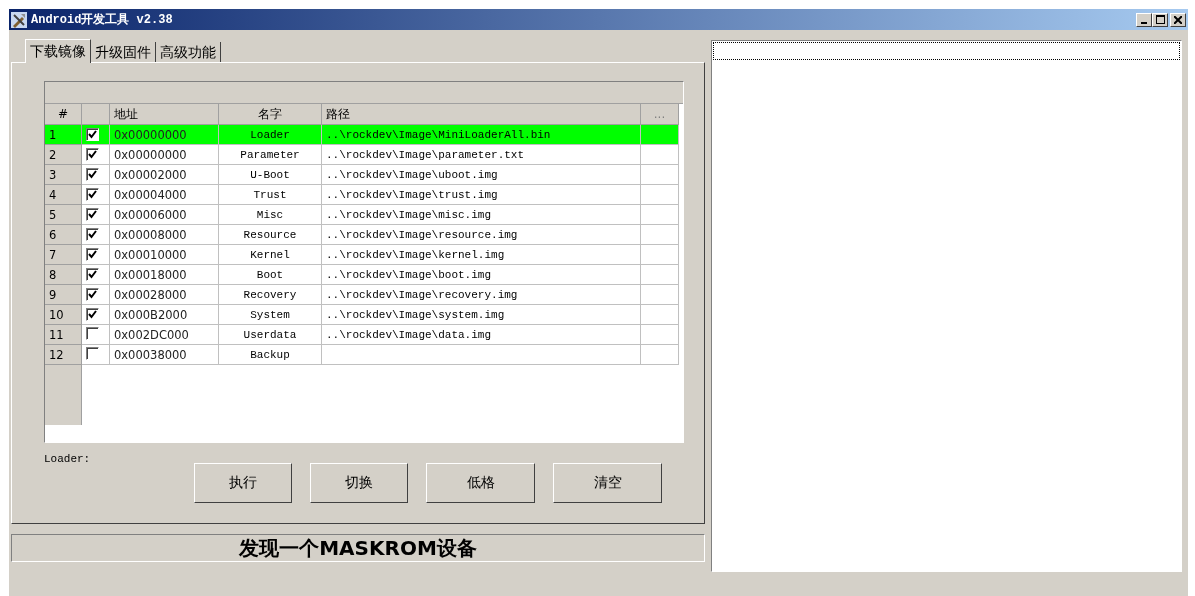 The image size is (1195, 596). Describe the element at coordinates (164, 314) in the screenshot. I see `address-cell: 0x000B2000` at that location.